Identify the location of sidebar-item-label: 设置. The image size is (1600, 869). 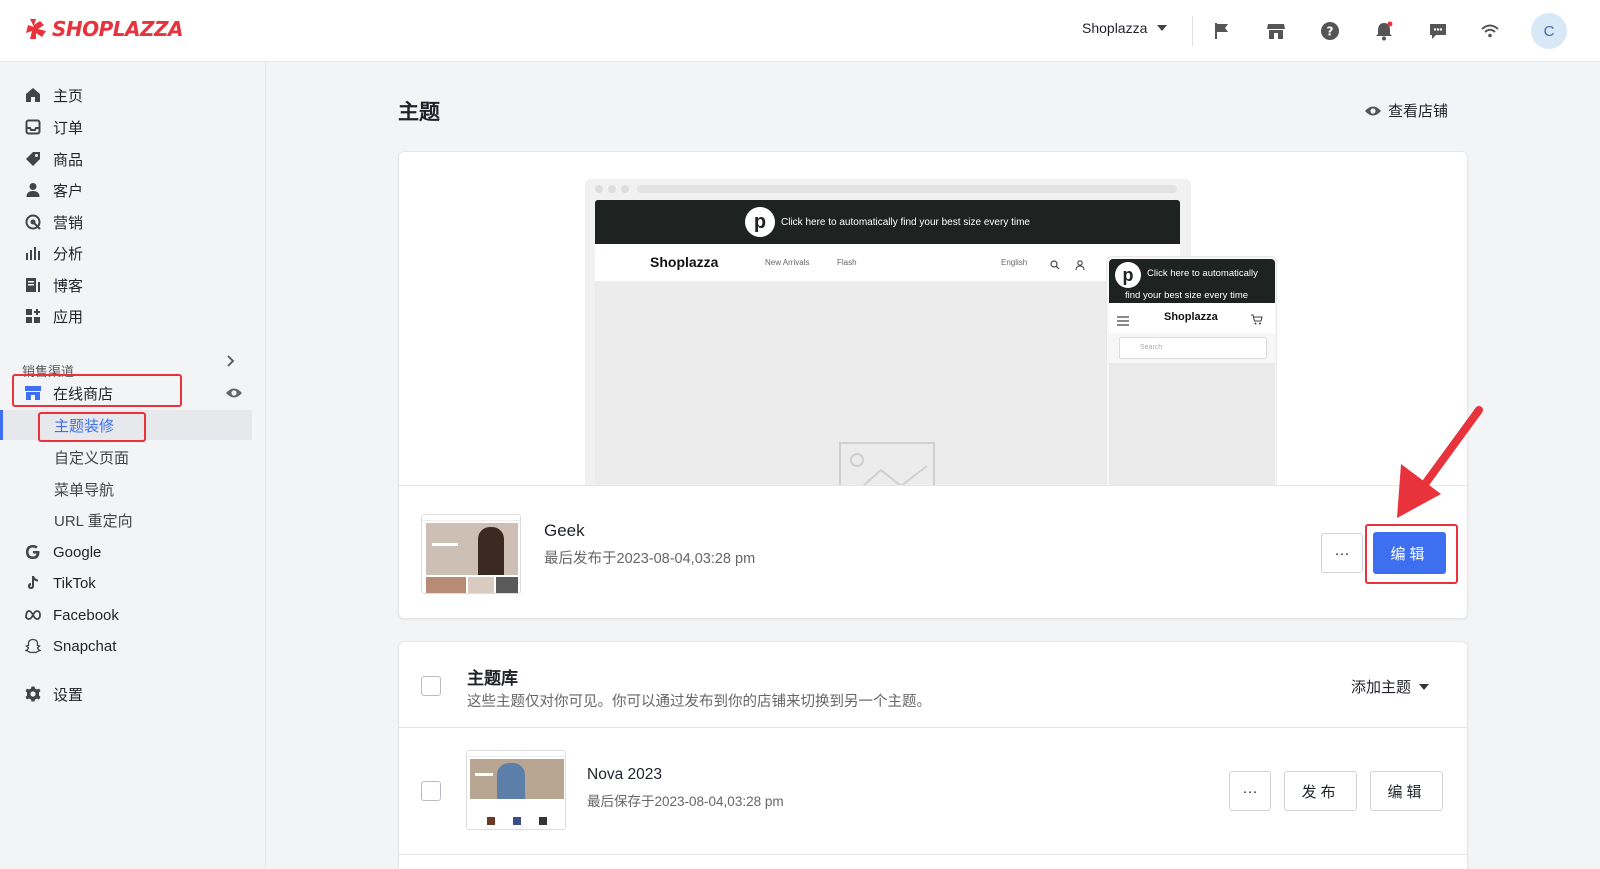
(68, 695).